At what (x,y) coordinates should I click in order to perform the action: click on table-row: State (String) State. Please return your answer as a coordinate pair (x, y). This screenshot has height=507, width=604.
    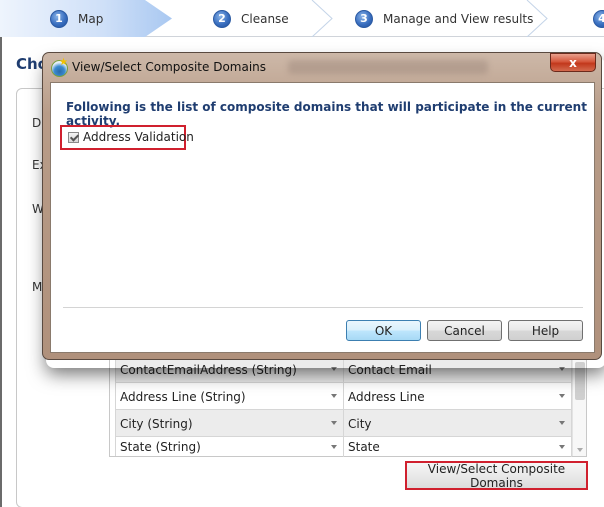
    Looking at the image, I should click on (344, 447).